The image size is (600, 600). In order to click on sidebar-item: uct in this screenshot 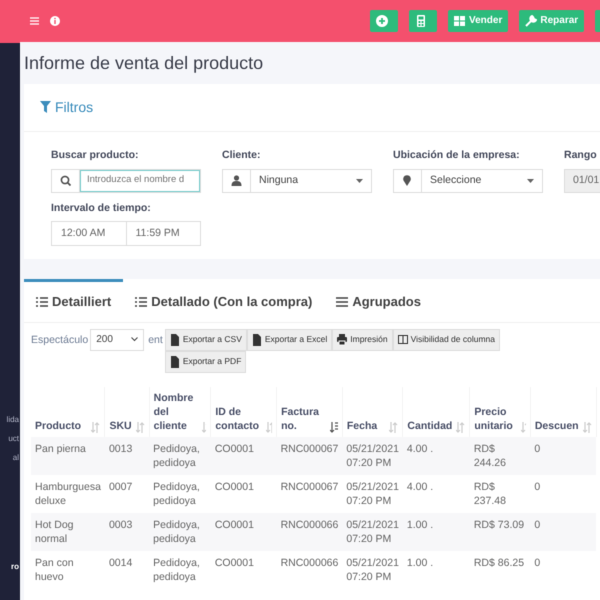, I will do `click(10, 438)`.